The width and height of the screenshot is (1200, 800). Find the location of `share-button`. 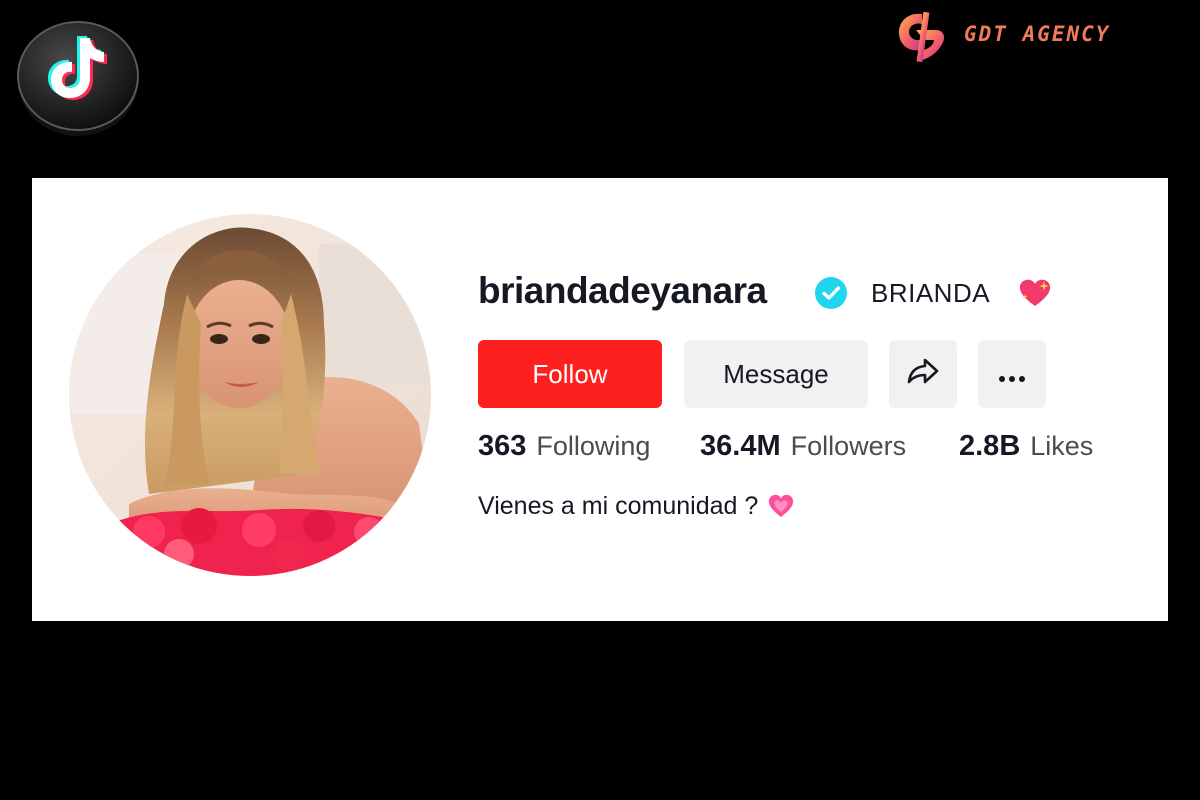

share-button is located at coordinates (923, 374).